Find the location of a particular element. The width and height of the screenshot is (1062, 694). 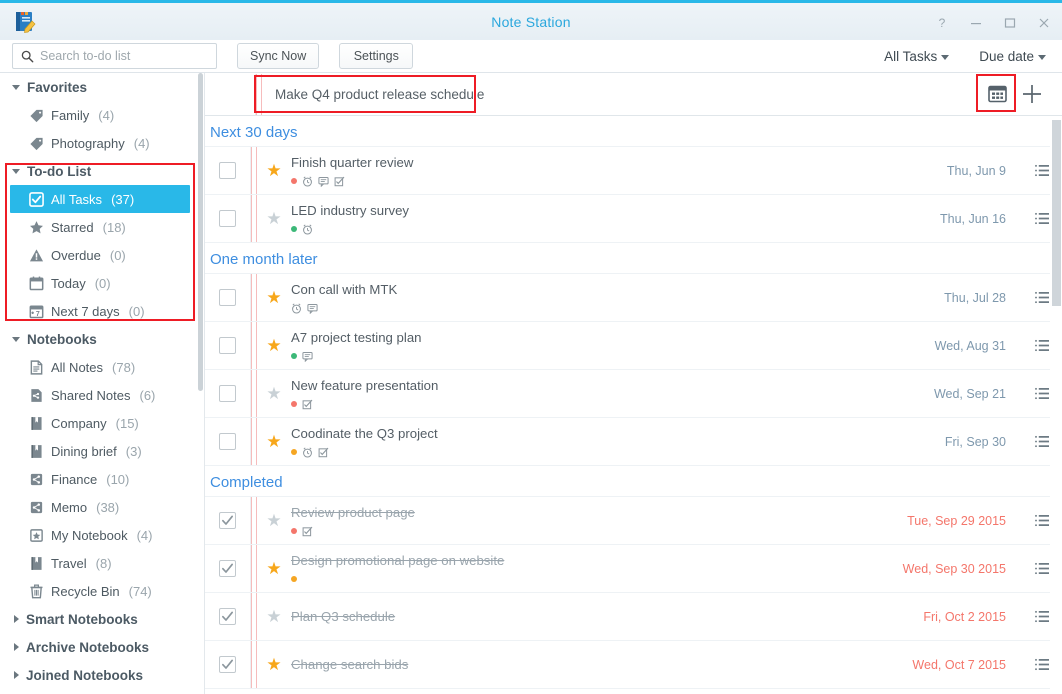

sidebar-item-my-notebook: My Notebook (4) is located at coordinates (102, 535).